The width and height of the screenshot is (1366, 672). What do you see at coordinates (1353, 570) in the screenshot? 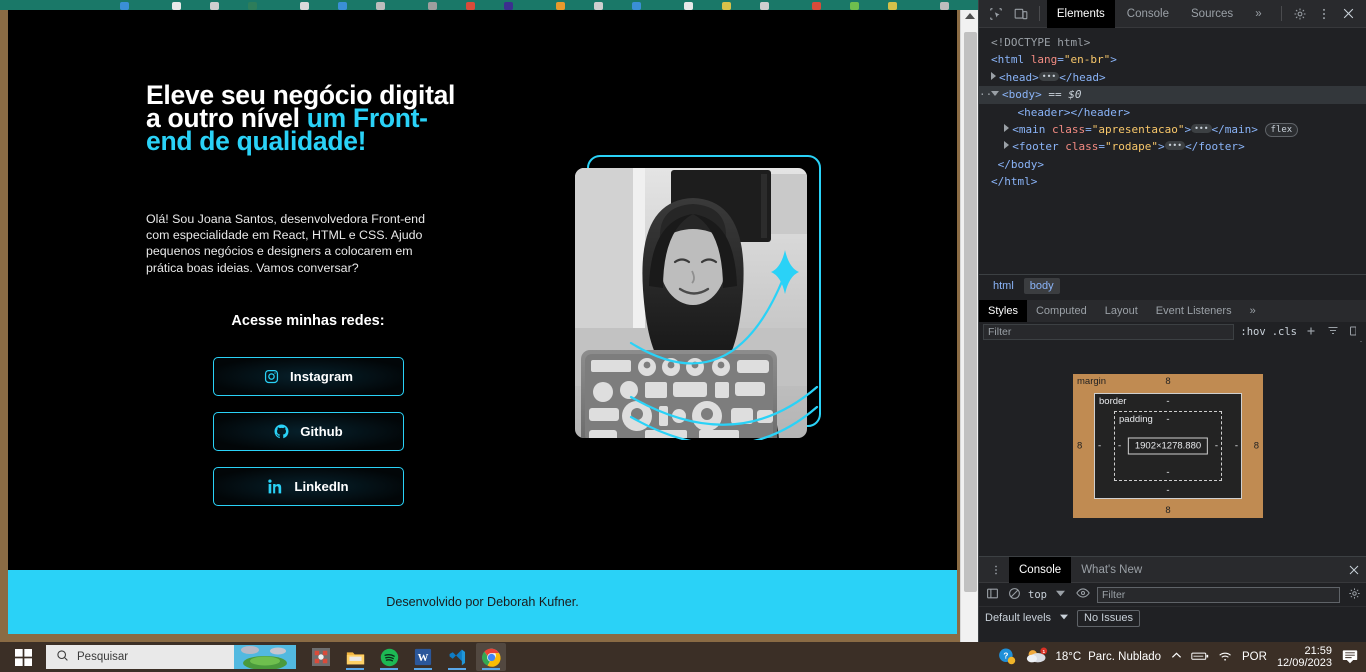
I see `drawer-close-icon` at bounding box center [1353, 570].